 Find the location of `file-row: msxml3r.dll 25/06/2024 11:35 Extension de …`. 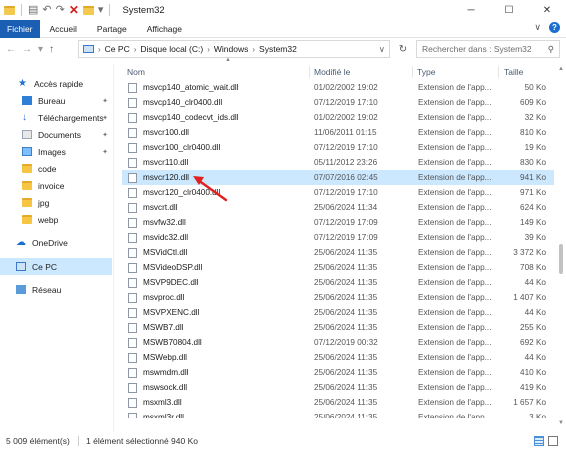

file-row: msxml3r.dll 25/06/2024 11:35 Extension de … is located at coordinates (338, 414).